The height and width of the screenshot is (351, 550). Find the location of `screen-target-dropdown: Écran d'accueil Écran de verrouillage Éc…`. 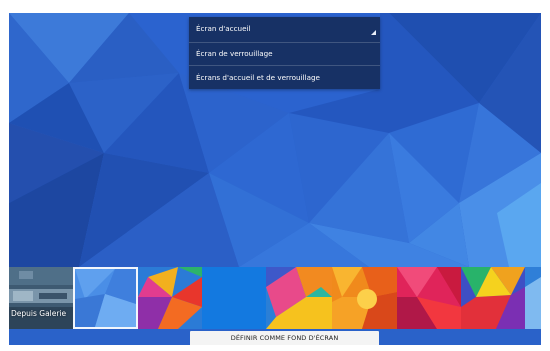

screen-target-dropdown: Écran d'accueil Écran de verrouillage Éc… is located at coordinates (284, 53).